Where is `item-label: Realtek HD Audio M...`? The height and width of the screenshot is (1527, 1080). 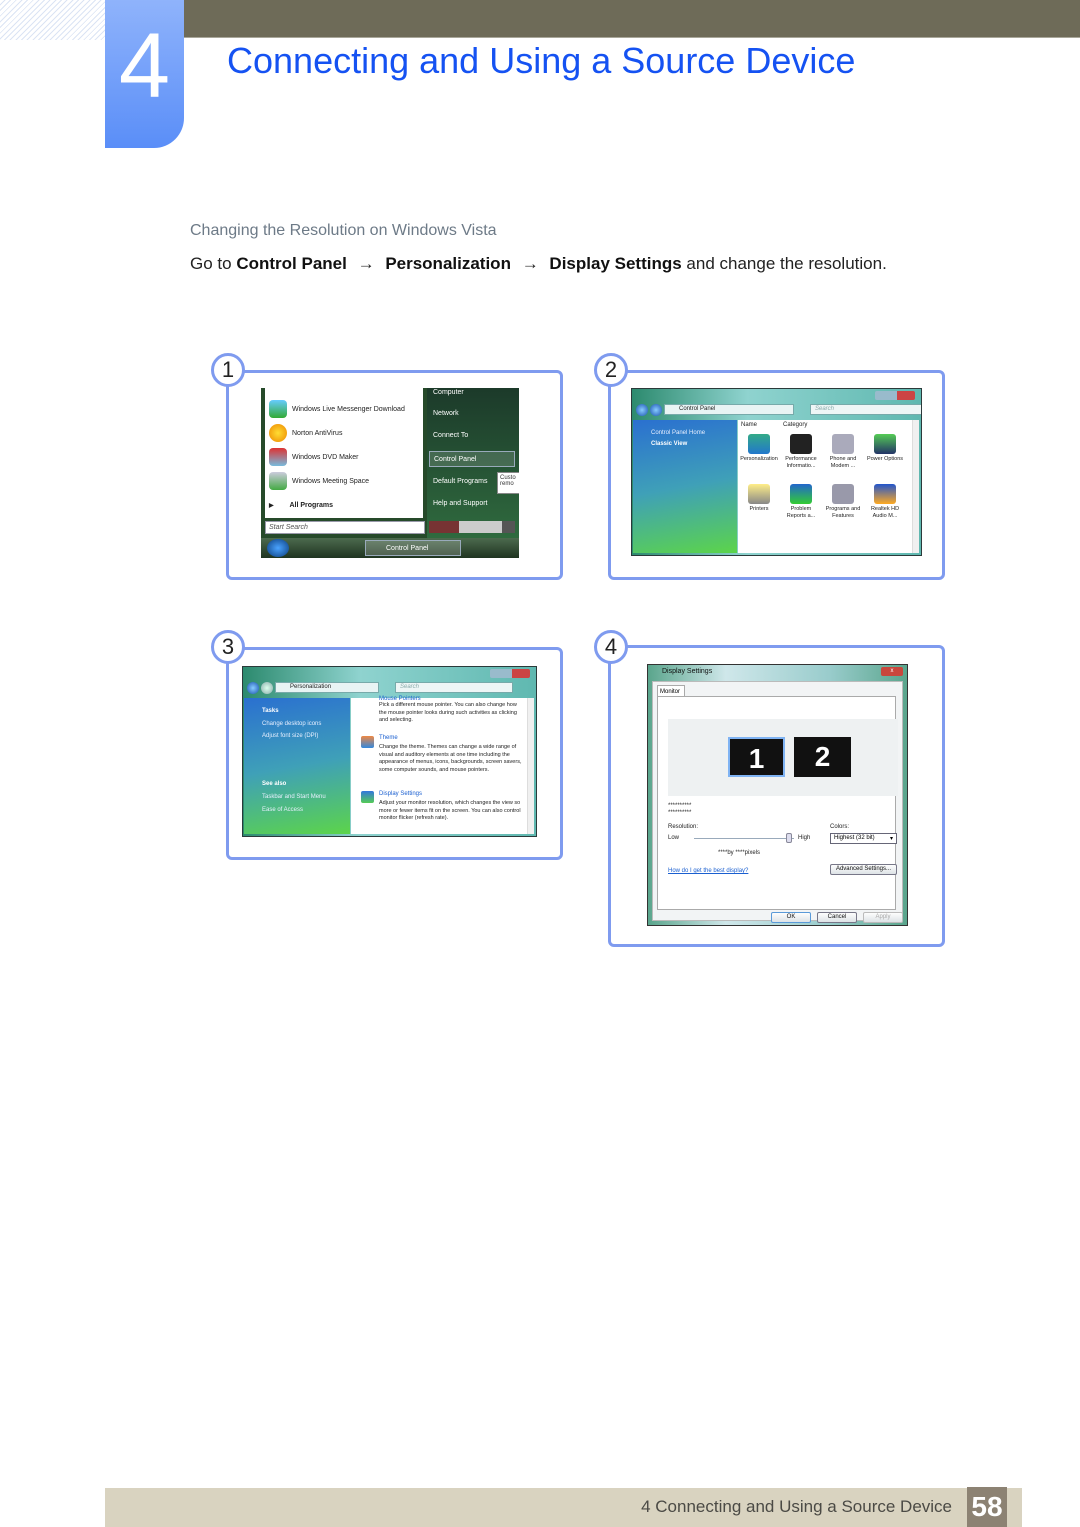 item-label: Realtek HD Audio M... is located at coordinates (885, 513).